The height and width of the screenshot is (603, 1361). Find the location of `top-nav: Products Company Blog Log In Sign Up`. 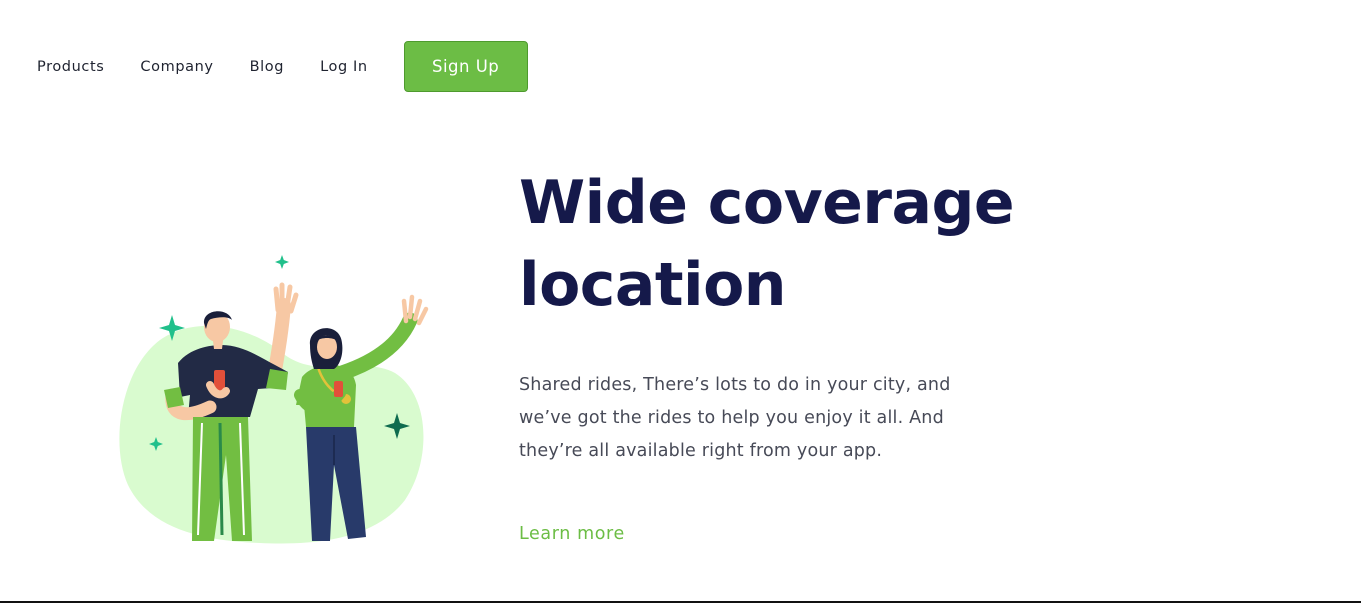

top-nav: Products Company Blog Log In Sign Up is located at coordinates (282, 66).